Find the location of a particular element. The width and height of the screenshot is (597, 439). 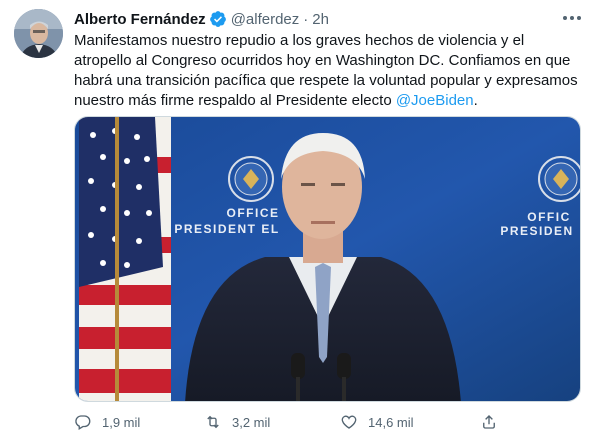

tweet-header: Alberto Fernández @alferdez · 2h is located at coordinates (201, 19).